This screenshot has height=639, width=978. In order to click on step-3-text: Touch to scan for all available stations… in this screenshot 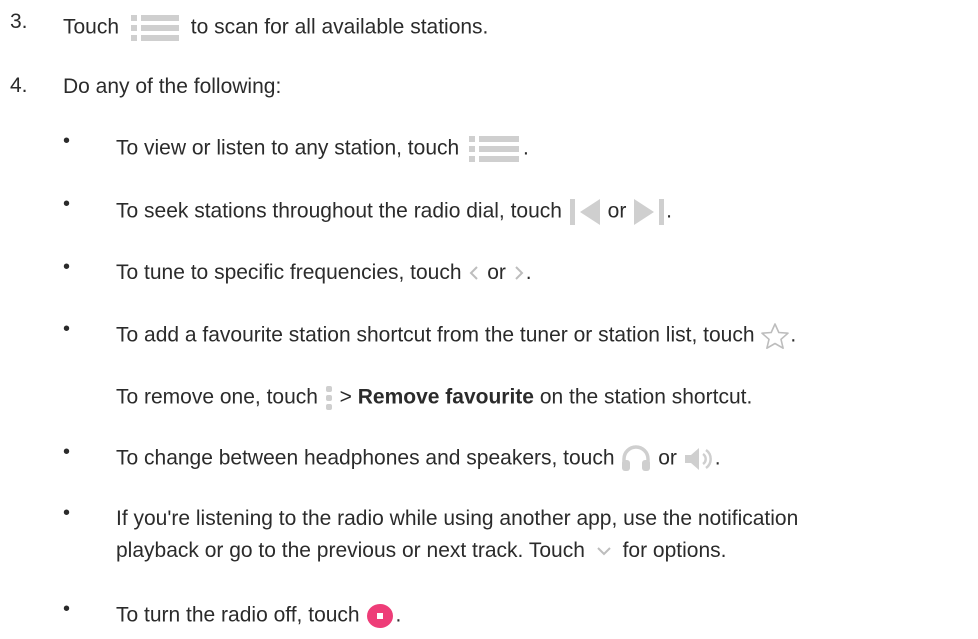, I will do `click(275, 28)`.